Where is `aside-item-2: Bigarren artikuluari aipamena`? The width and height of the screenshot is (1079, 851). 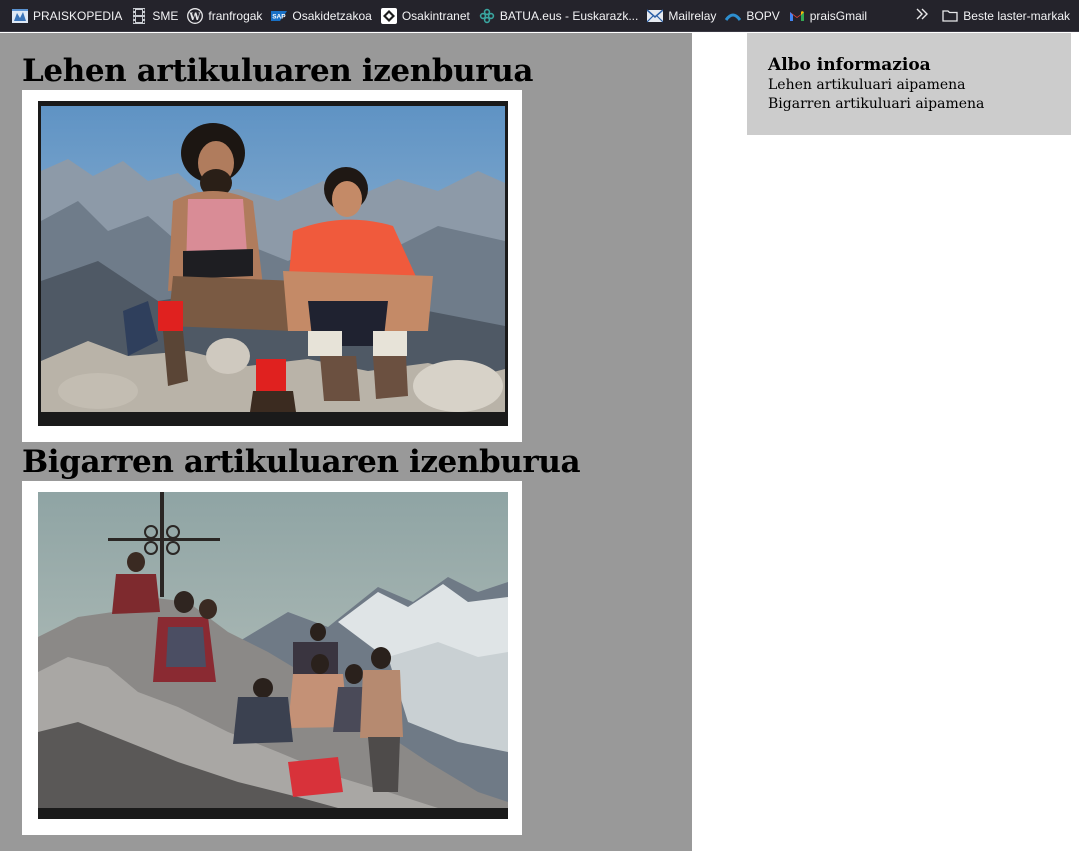
aside-item-2: Bigarren artikuluari aipamena is located at coordinates (876, 104).